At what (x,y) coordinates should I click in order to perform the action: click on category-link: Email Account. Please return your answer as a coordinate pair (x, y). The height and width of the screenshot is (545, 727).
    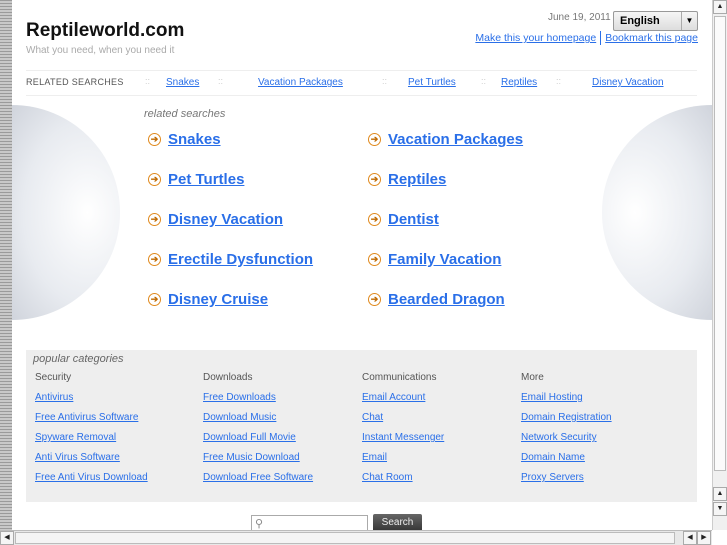
    Looking at the image, I should click on (393, 397).